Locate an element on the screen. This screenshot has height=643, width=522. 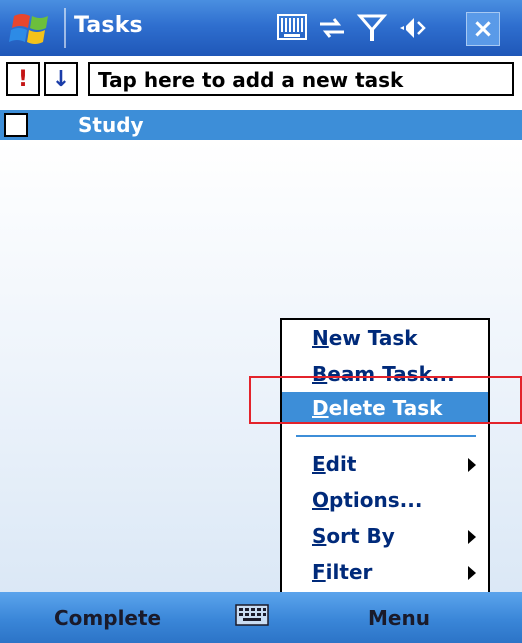
menu-item-label: ew Task is located at coordinates (373, 338).